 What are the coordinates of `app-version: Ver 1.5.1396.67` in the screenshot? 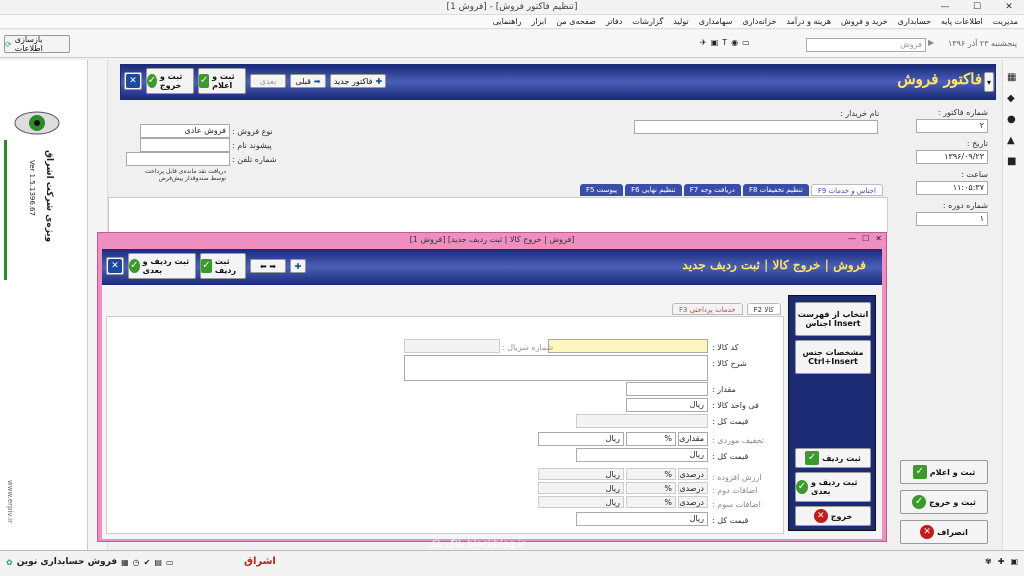 It's located at (32, 188).